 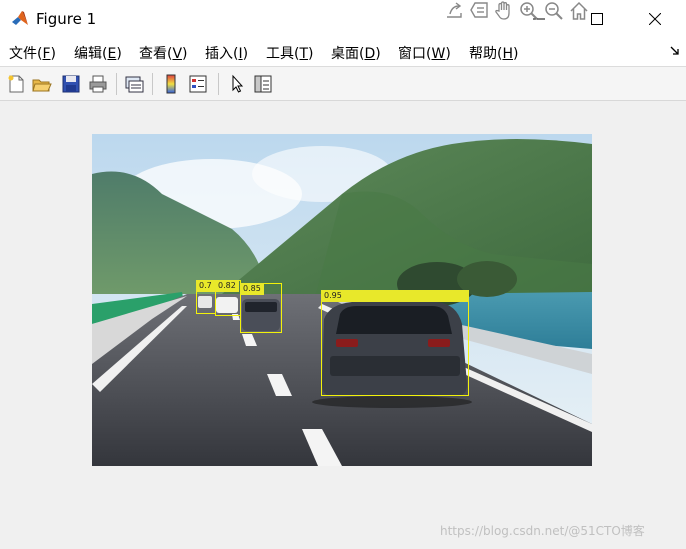 I want to click on matlab-logo-icon, so click(x=20, y=18).